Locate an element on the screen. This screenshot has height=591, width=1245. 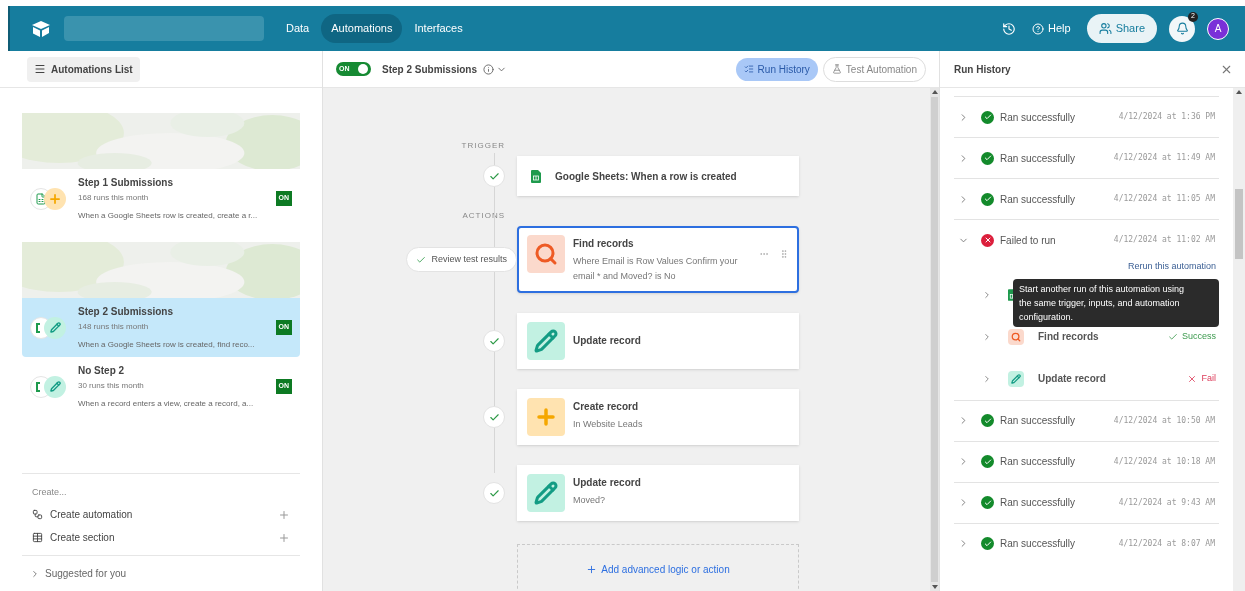
panel-title: Run History is located at coordinates (983, 69).